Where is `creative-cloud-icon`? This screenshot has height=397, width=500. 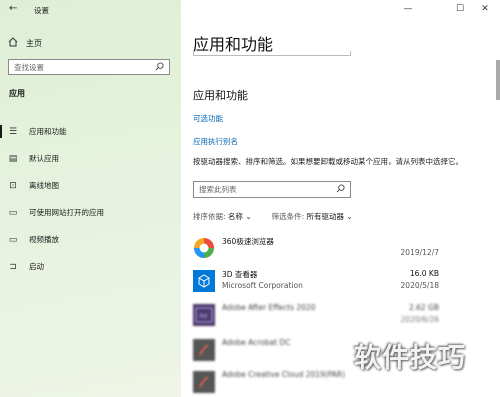 creative-cloud-icon is located at coordinates (204, 382).